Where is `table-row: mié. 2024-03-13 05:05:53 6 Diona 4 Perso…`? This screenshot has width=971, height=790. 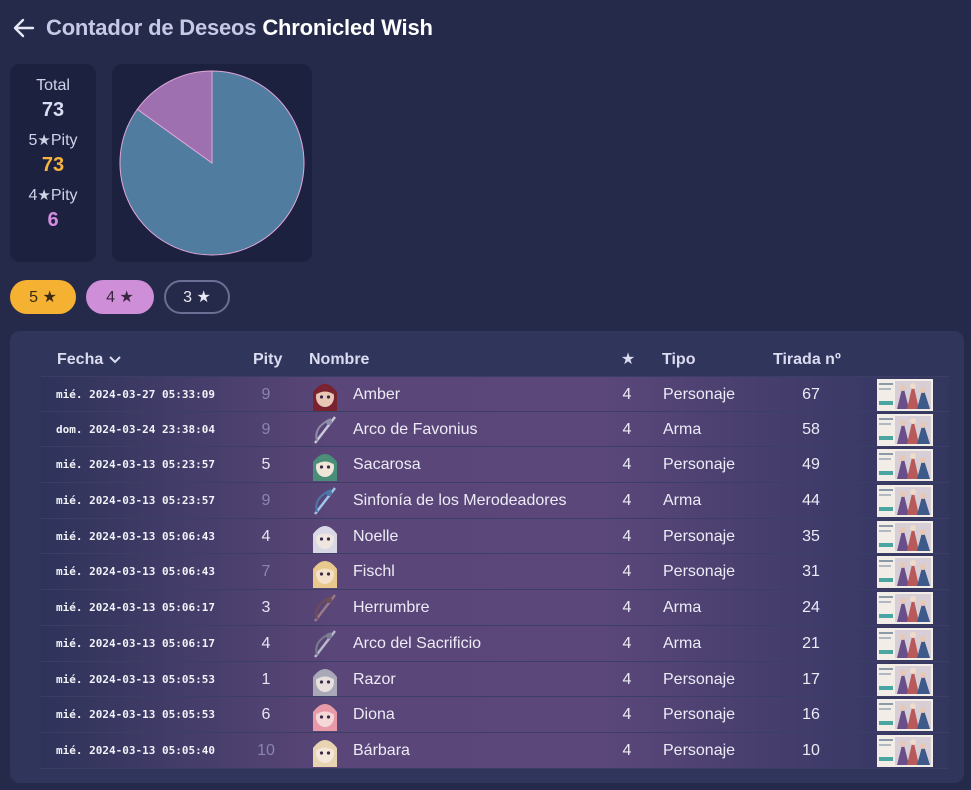 table-row: mié. 2024-03-13 05:05:53 6 Diona 4 Perso… is located at coordinates (495, 715).